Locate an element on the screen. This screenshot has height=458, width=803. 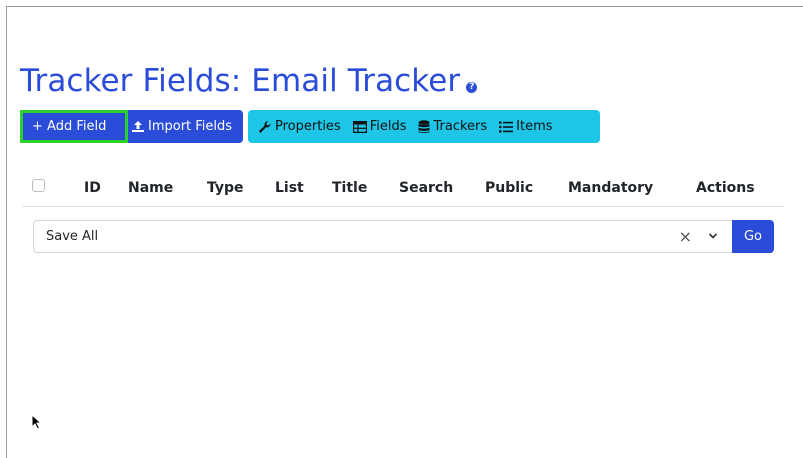
page-title-text: Tracker Fields: Email Tracker is located at coordinates (240, 81).